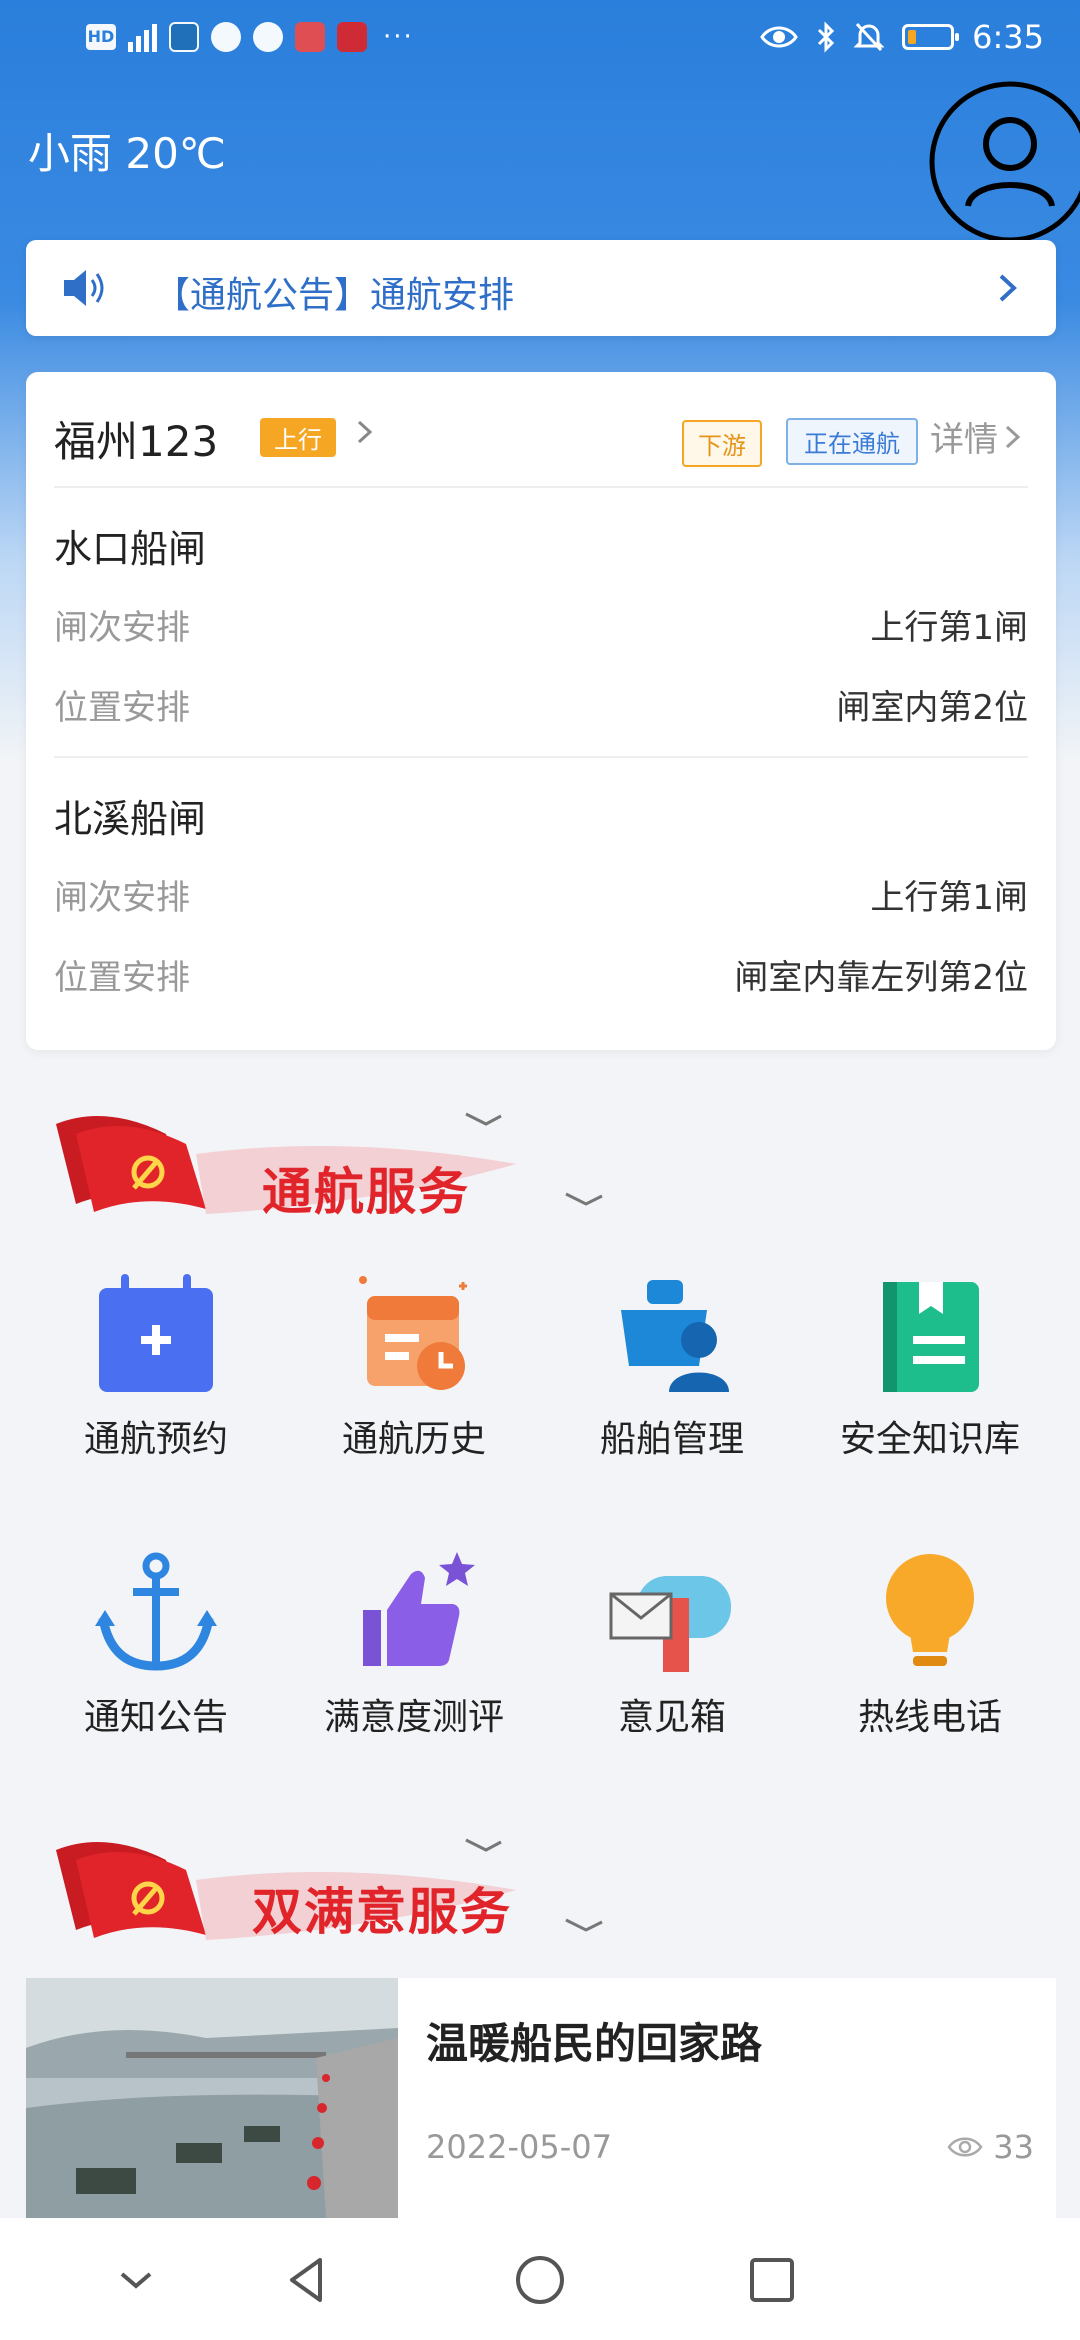  What do you see at coordinates (1013, 2147) in the screenshot?
I see `views-count: 33` at bounding box center [1013, 2147].